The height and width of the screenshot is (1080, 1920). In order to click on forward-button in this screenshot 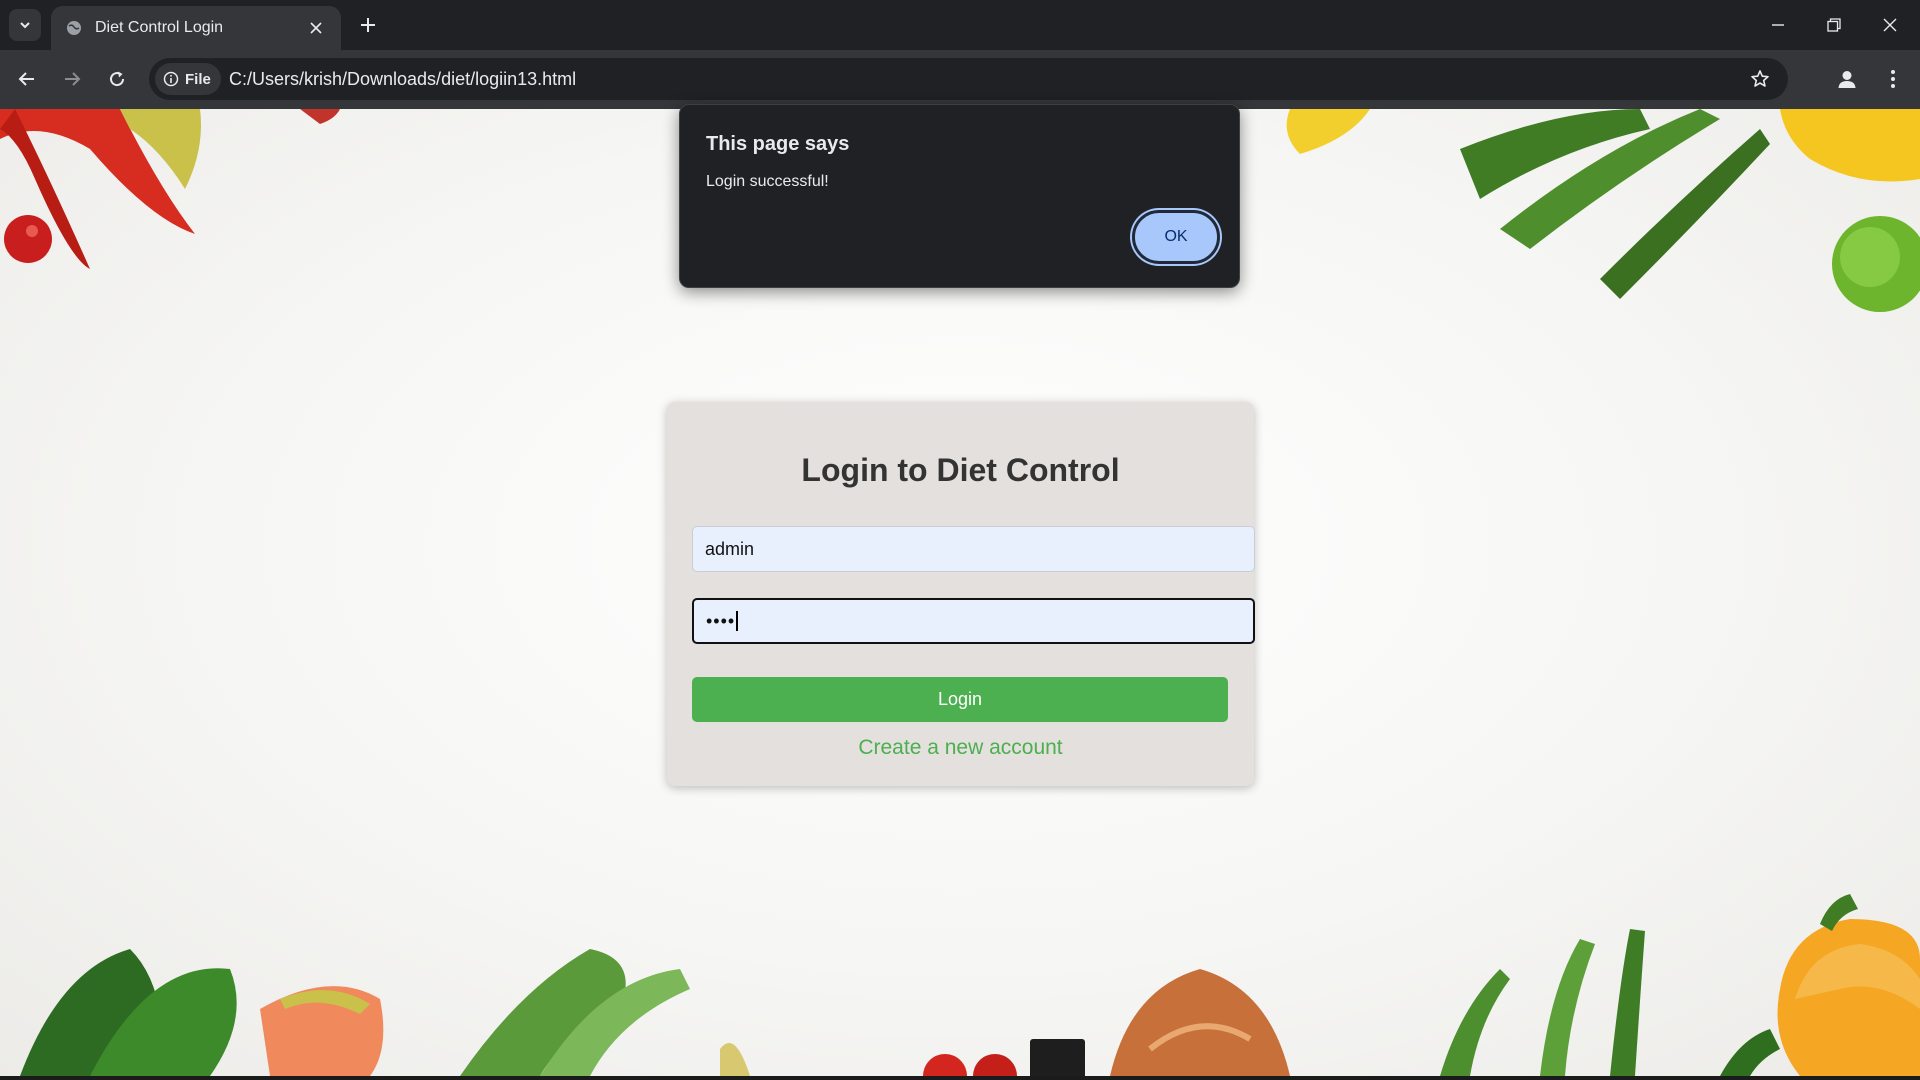, I will do `click(72, 79)`.